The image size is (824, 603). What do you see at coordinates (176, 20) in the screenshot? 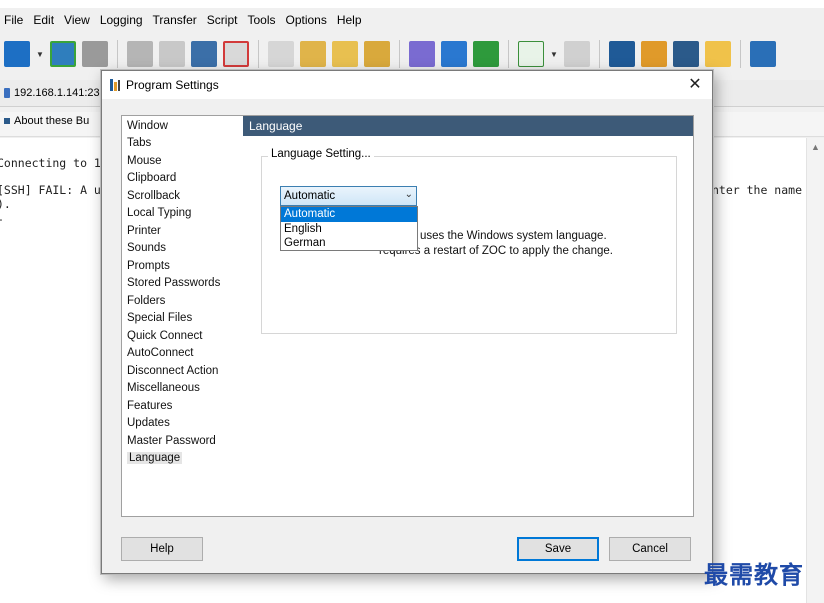
I see `menu-transfer: Transfer` at bounding box center [176, 20].